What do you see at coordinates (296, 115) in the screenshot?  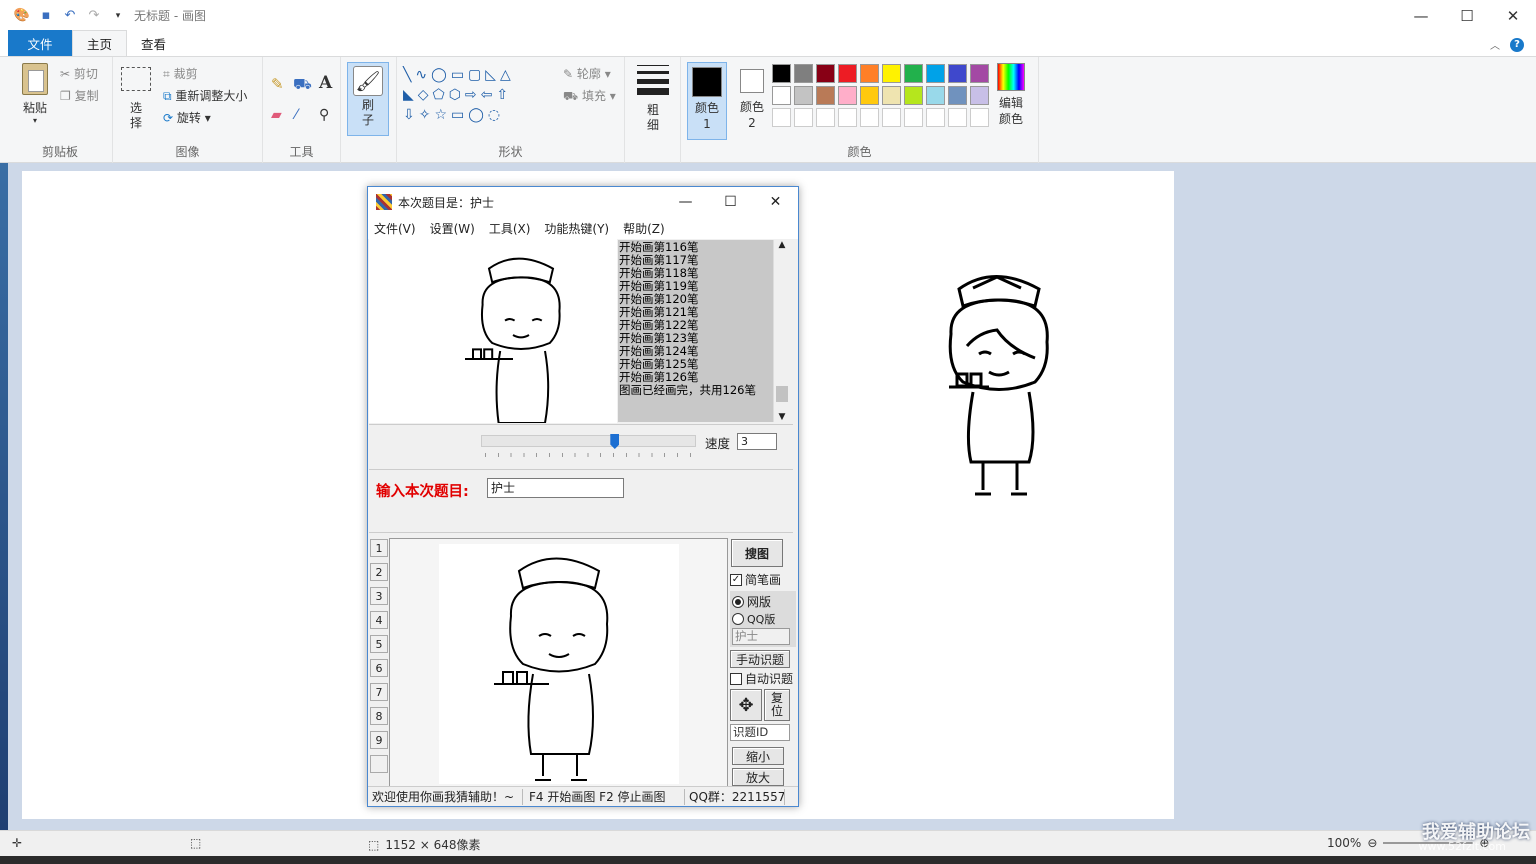 I see `color-picker-icon: ⁄` at bounding box center [296, 115].